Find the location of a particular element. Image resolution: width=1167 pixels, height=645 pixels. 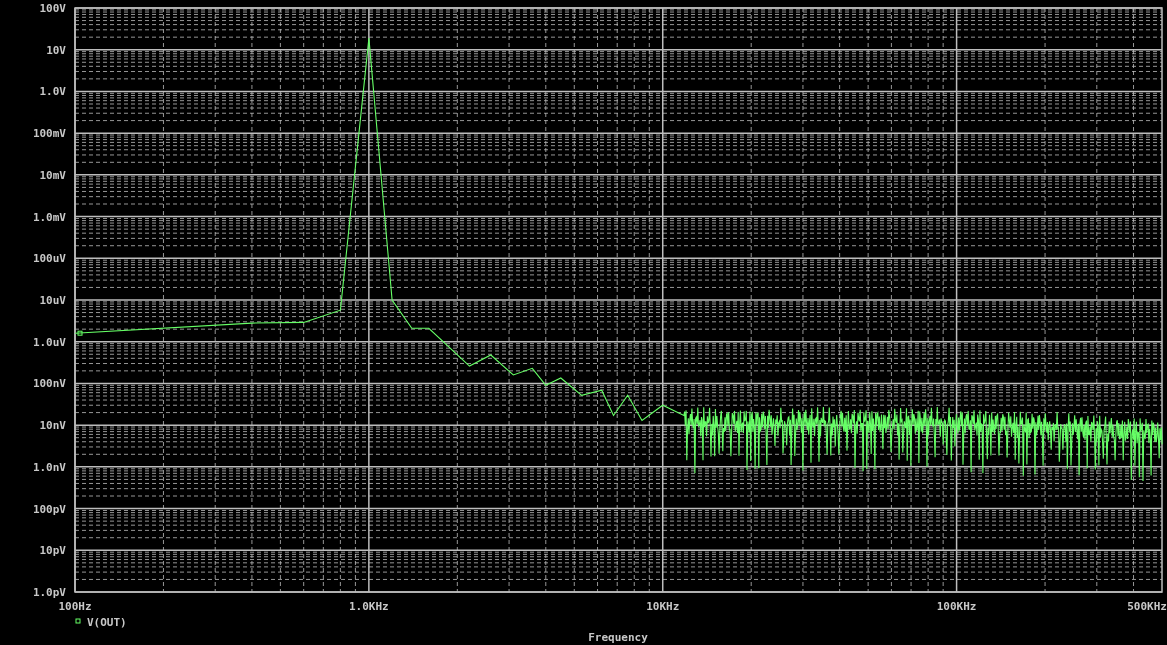

axis-tick-label: 100nV is located at coordinates (49, 384).